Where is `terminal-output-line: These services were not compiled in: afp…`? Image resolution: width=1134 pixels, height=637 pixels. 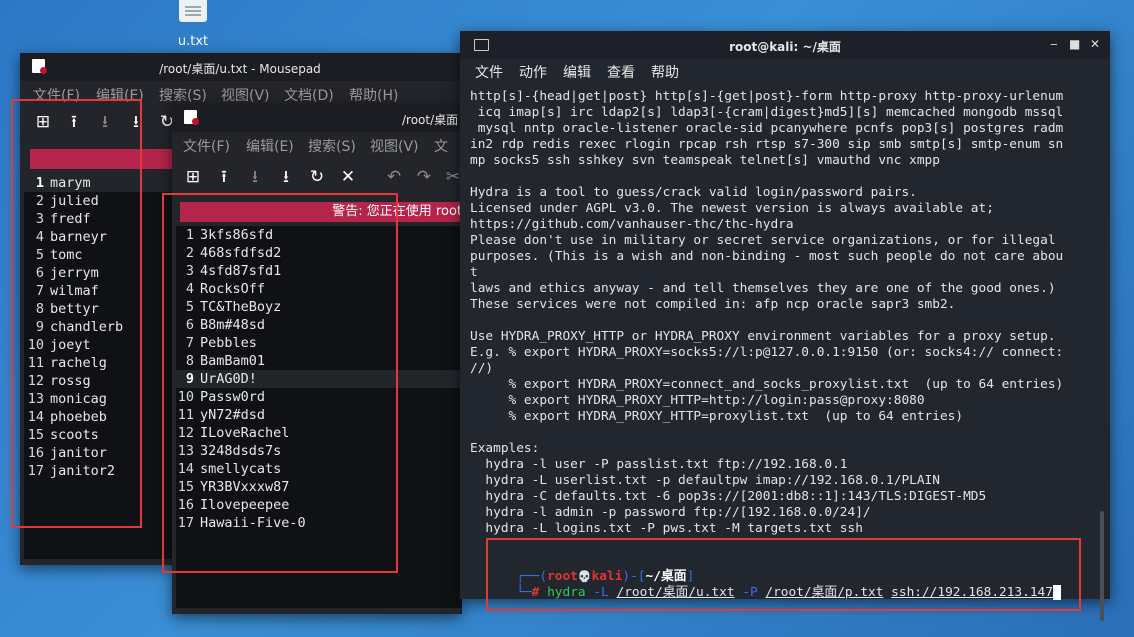
terminal-output-line: These services were not compiled in: afp… is located at coordinates (713, 304).